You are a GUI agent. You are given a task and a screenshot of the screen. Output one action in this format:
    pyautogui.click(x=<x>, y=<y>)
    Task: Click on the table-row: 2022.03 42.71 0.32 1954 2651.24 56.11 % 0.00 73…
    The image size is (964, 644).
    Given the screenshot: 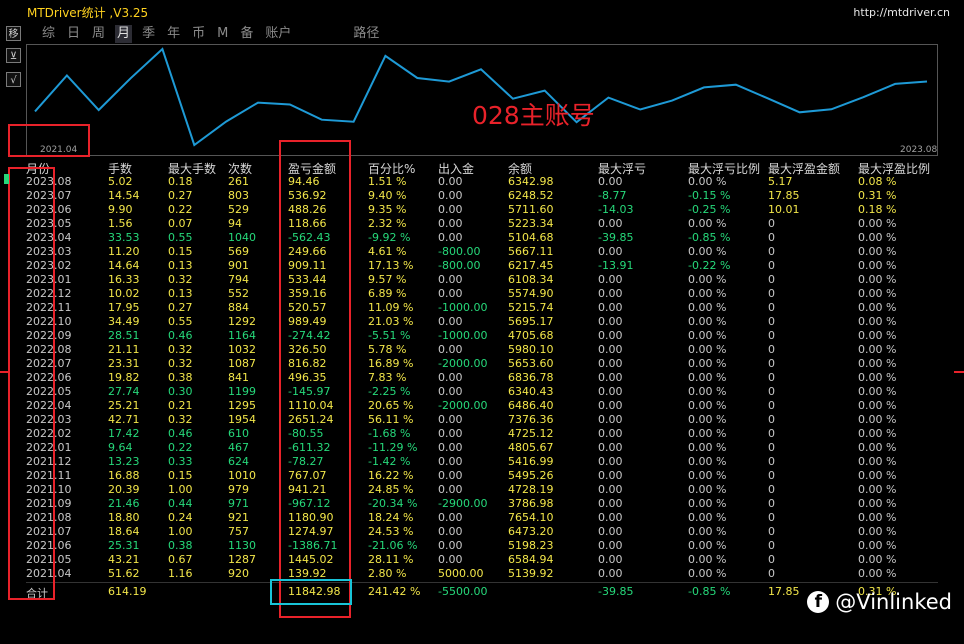 What is the action you would take?
    pyautogui.click(x=482, y=420)
    